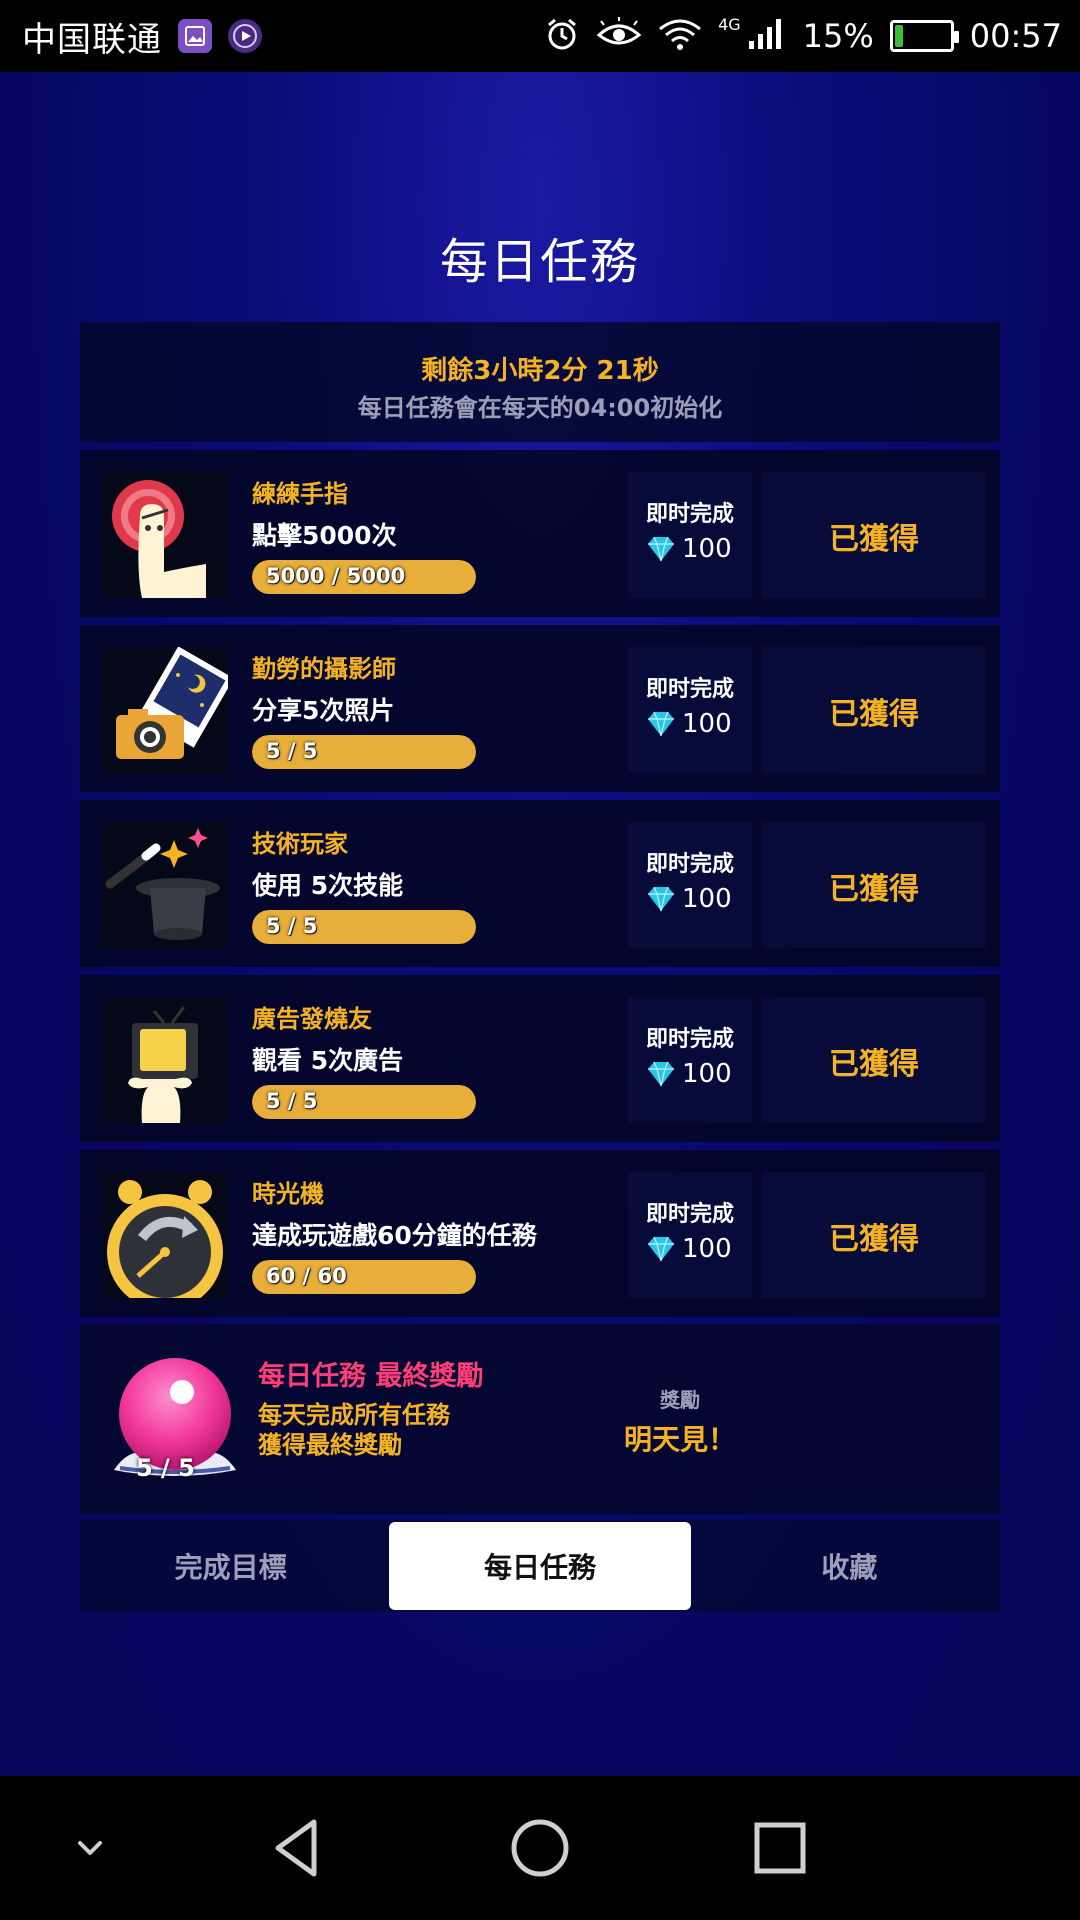  What do you see at coordinates (300, 844) in the screenshot?
I see `task-name: 技術玩家` at bounding box center [300, 844].